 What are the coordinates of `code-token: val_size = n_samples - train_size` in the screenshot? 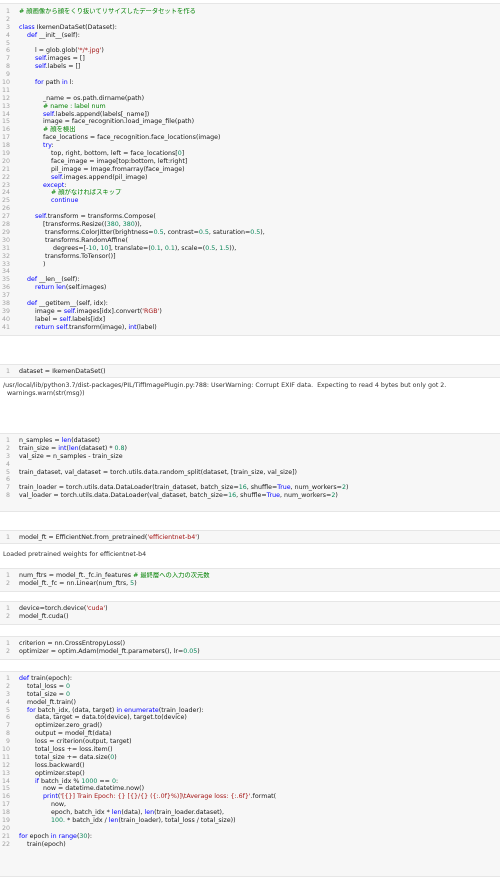 It's located at (71, 456).